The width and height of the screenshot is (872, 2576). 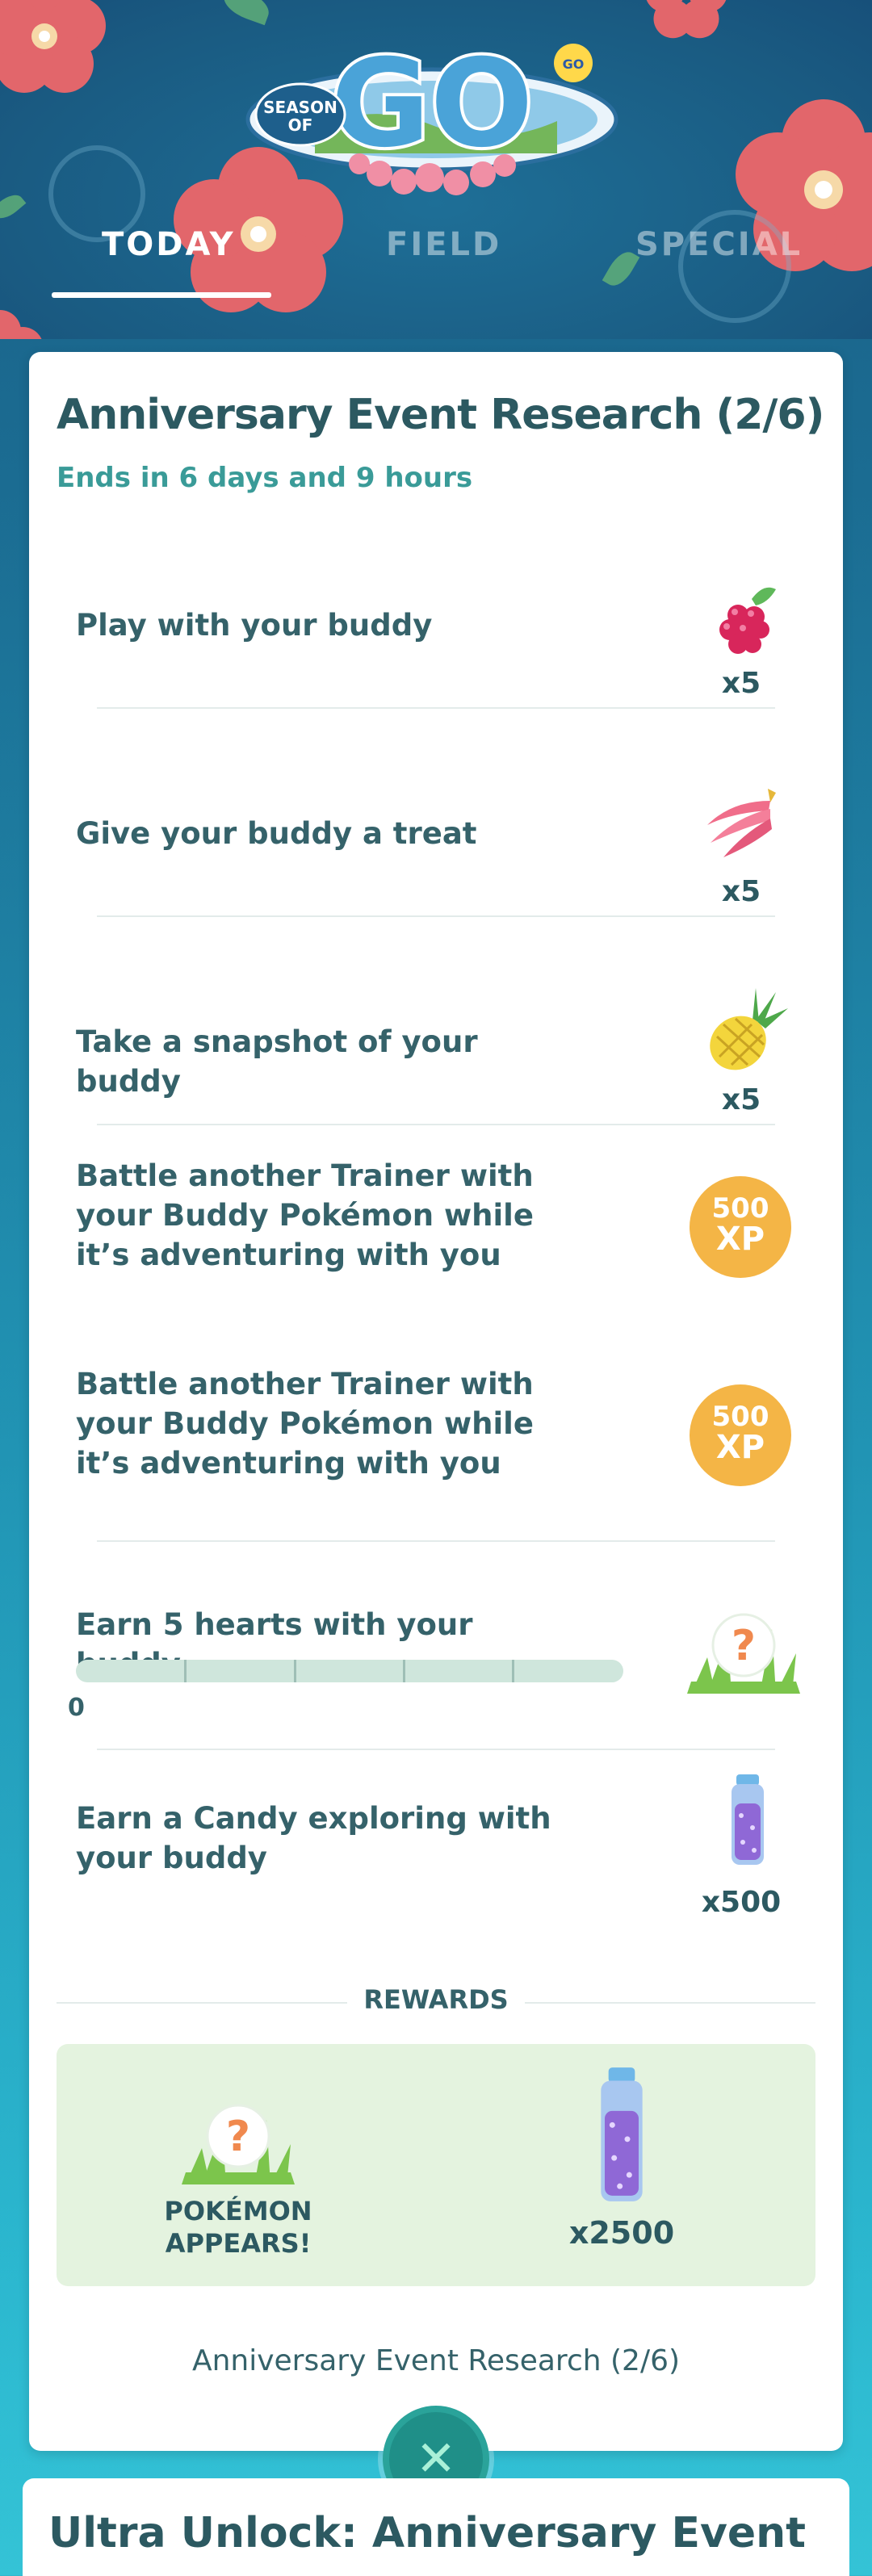 I want to click on leaf-decoration, so click(x=246, y=13).